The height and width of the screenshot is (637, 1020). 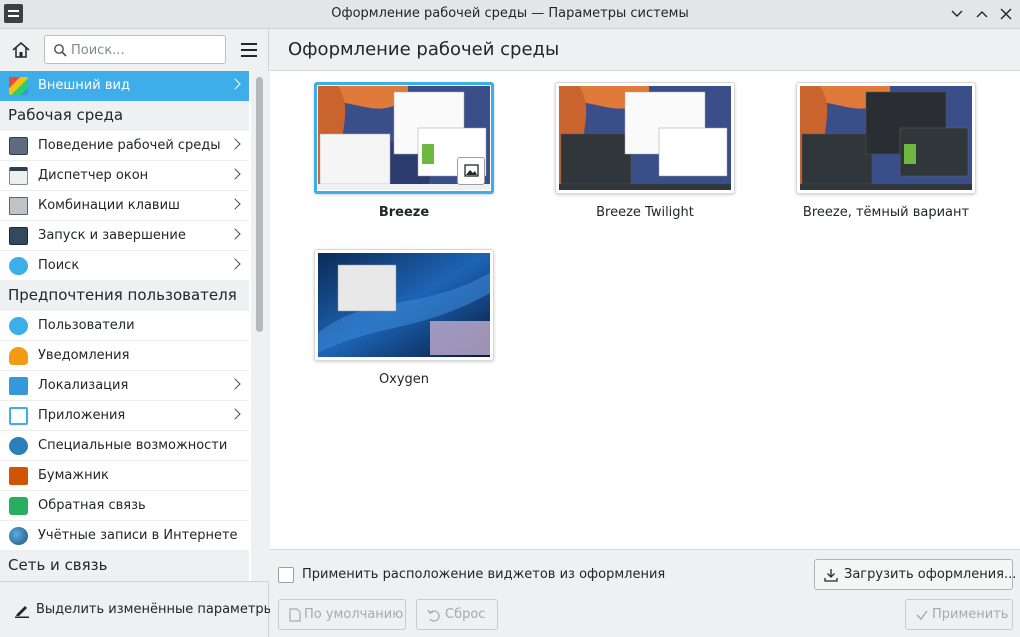 I want to click on sidebar-item: Поведение рабочей среды, so click(x=124, y=146).